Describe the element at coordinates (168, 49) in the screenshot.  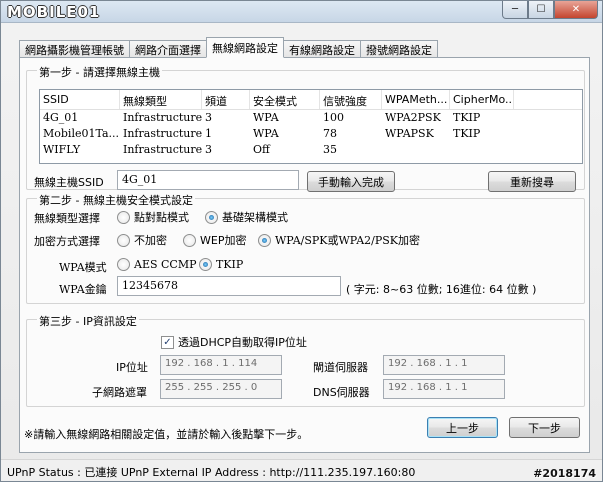
I see `tab-network-interface: 網路介面選擇` at that location.